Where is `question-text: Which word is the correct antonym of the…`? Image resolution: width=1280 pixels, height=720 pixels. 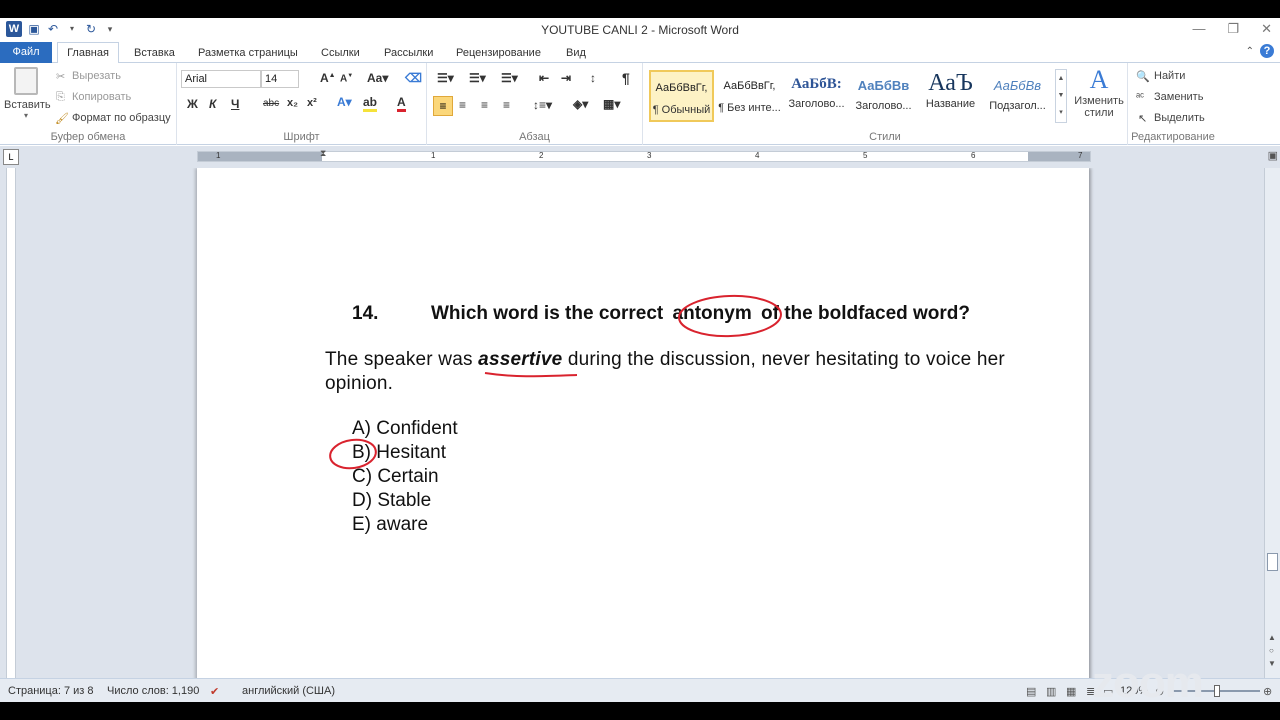 question-text: Which word is the correct antonym of the… is located at coordinates (700, 314).